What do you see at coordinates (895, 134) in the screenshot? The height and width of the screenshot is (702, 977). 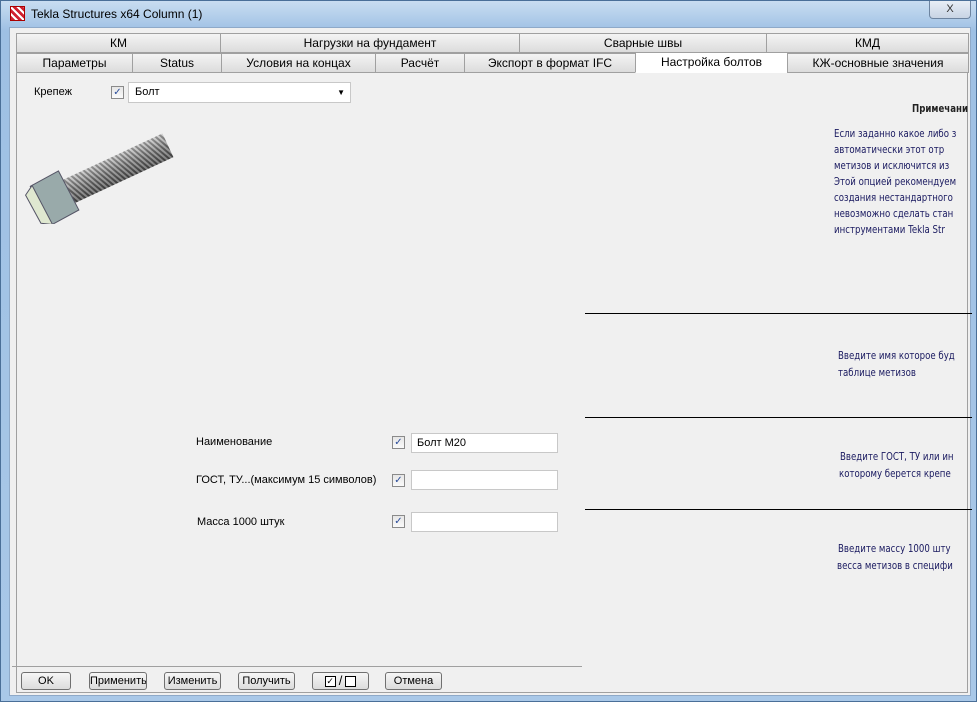 I see `note-line: Если заданно какое либо з` at bounding box center [895, 134].